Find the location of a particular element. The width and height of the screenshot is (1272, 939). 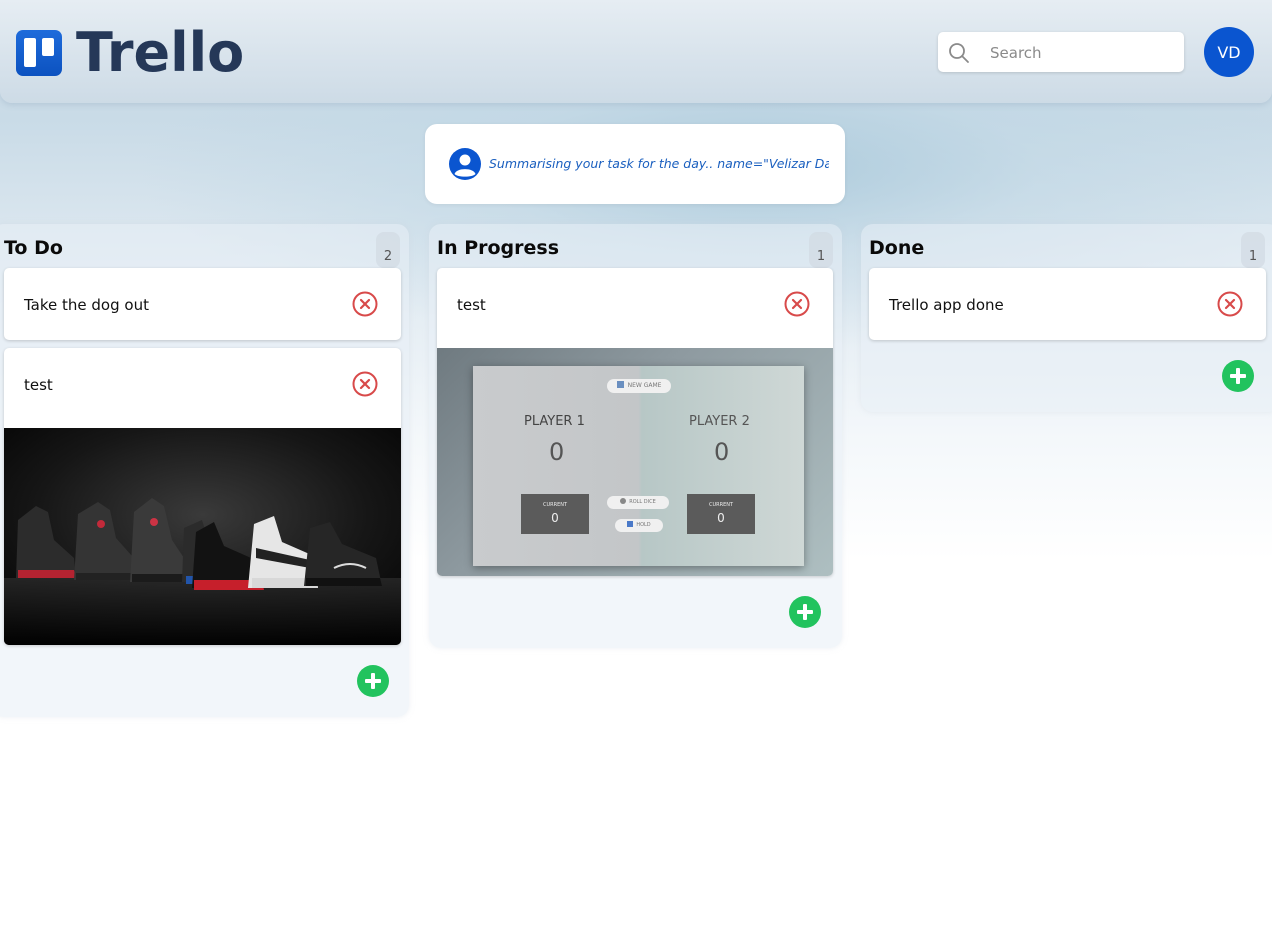

column-done: Done 1 Trello app done is located at coordinates (1066, 318).